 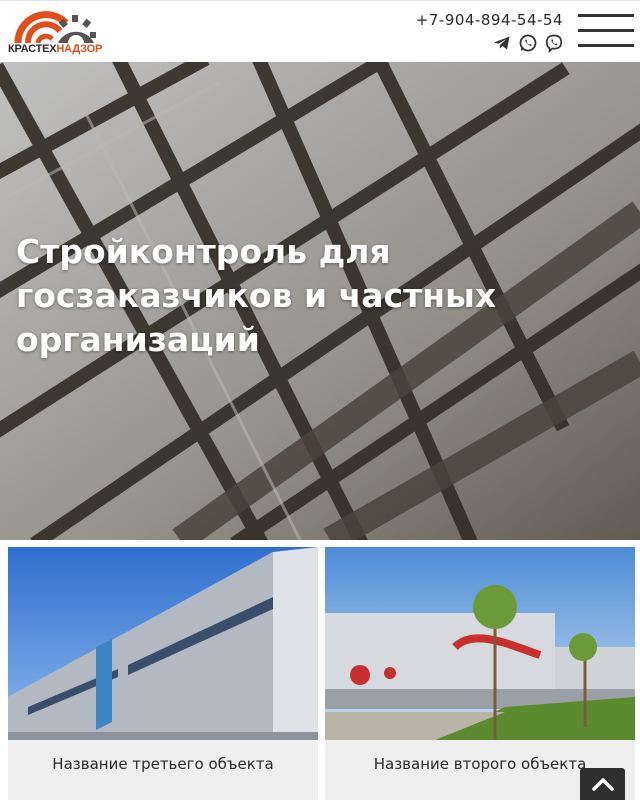 I want to click on logo-text-part1: КРАСТЕХ, so click(x=32, y=49).